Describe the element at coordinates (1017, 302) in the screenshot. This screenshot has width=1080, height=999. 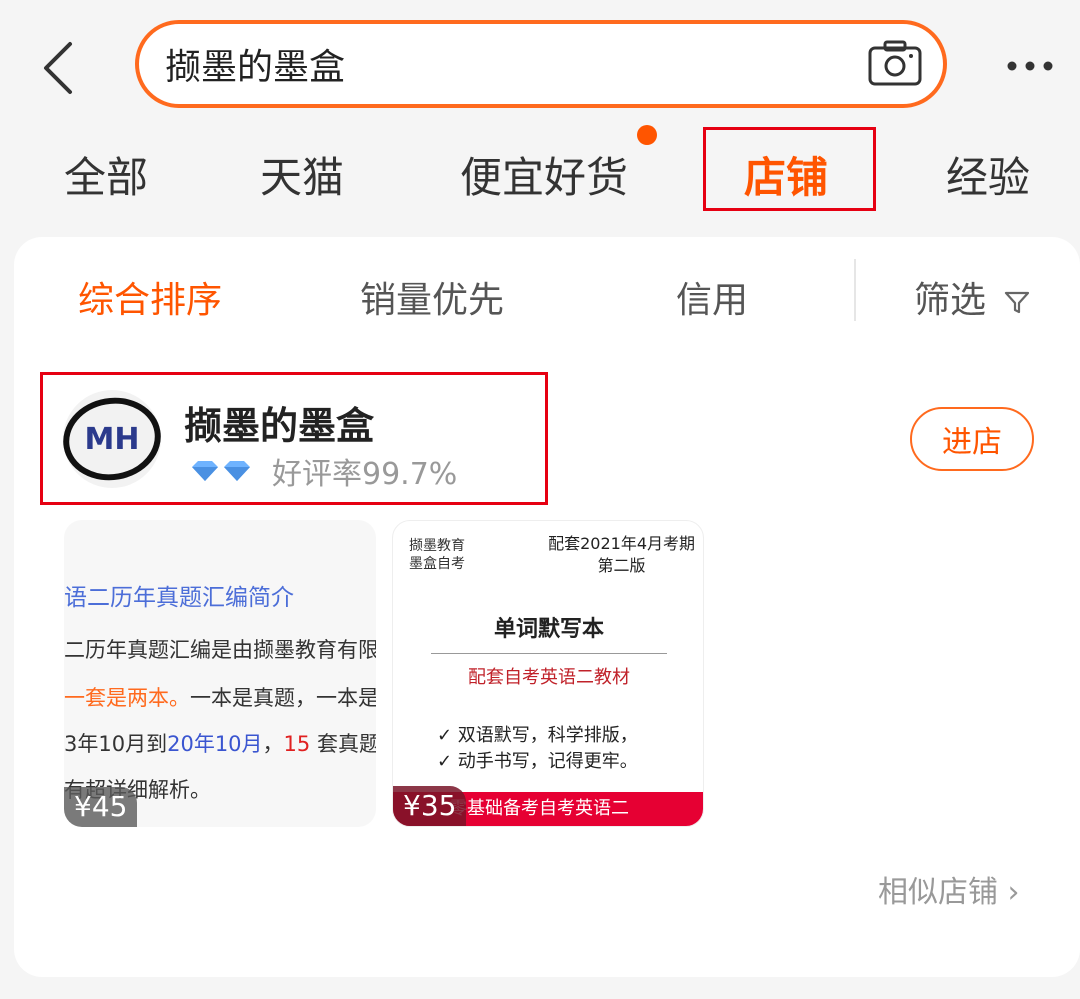
I see `filter-icon` at that location.